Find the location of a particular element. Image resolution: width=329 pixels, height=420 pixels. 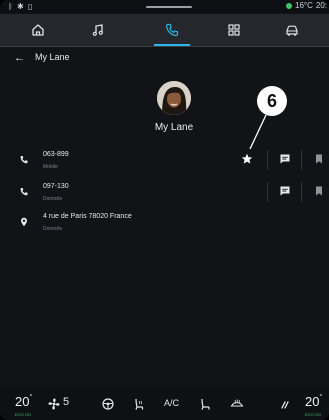

car-icon is located at coordinates (292, 30).